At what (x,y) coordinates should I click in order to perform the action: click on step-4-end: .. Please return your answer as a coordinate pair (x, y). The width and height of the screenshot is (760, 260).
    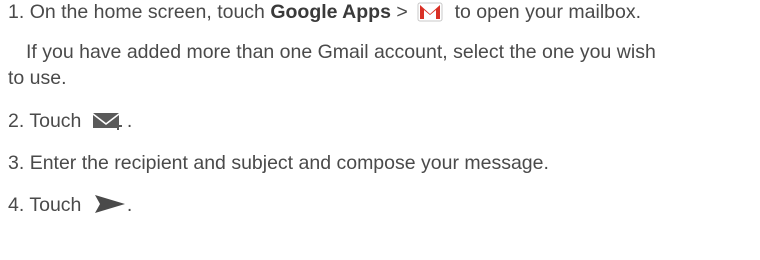
    Looking at the image, I should click on (129, 205).